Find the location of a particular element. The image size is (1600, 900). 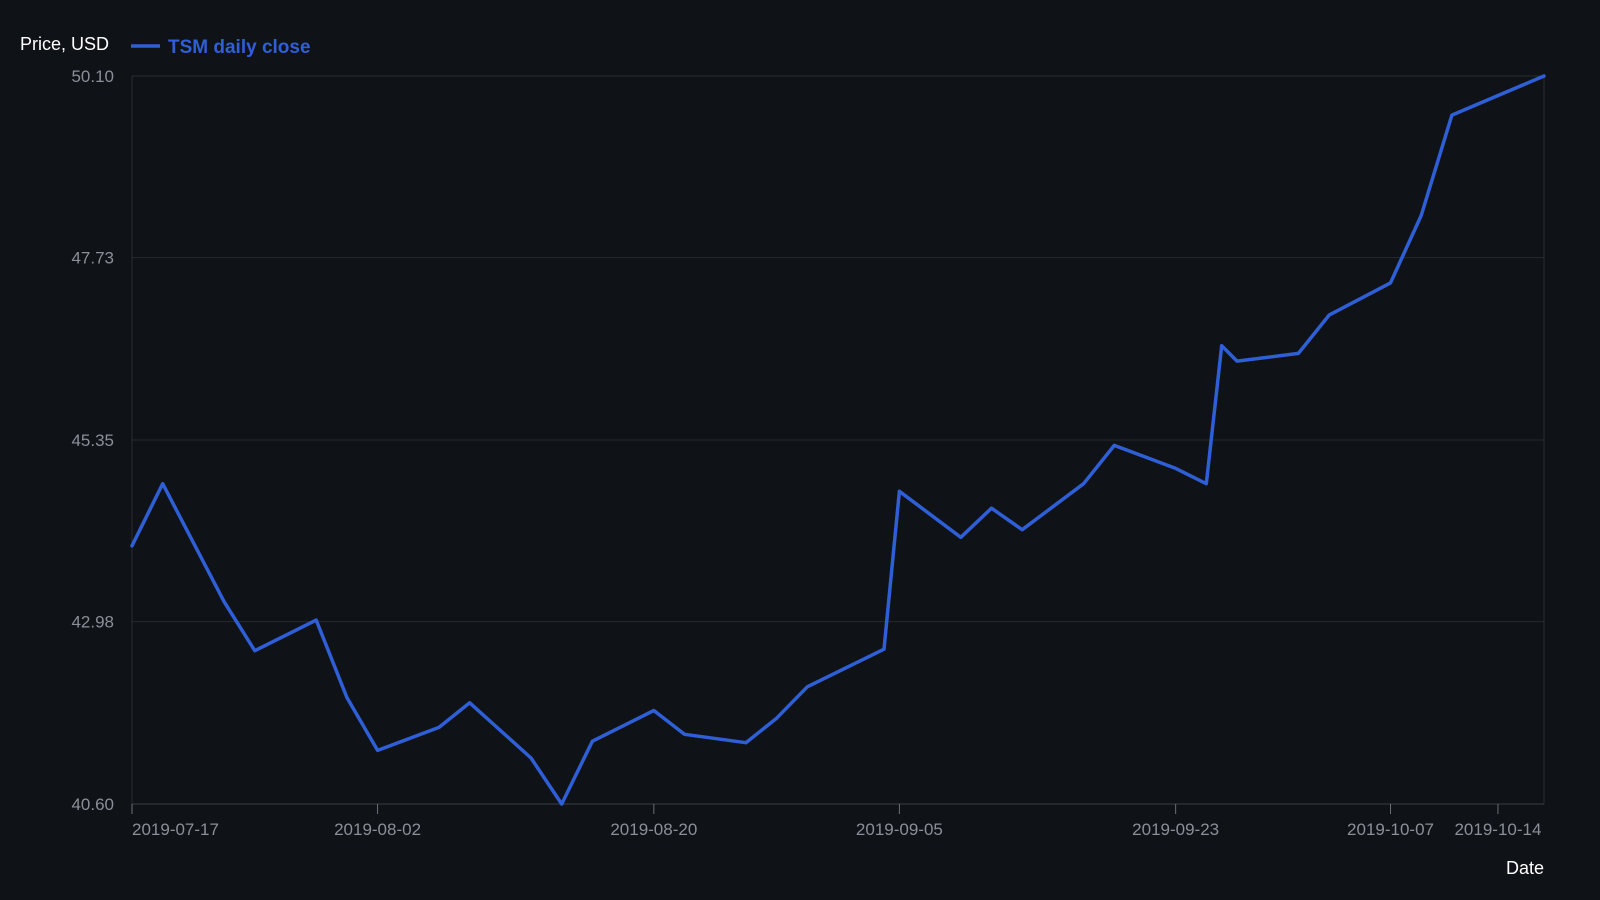

x-tick-label: 2019-10-07 is located at coordinates (1390, 829).